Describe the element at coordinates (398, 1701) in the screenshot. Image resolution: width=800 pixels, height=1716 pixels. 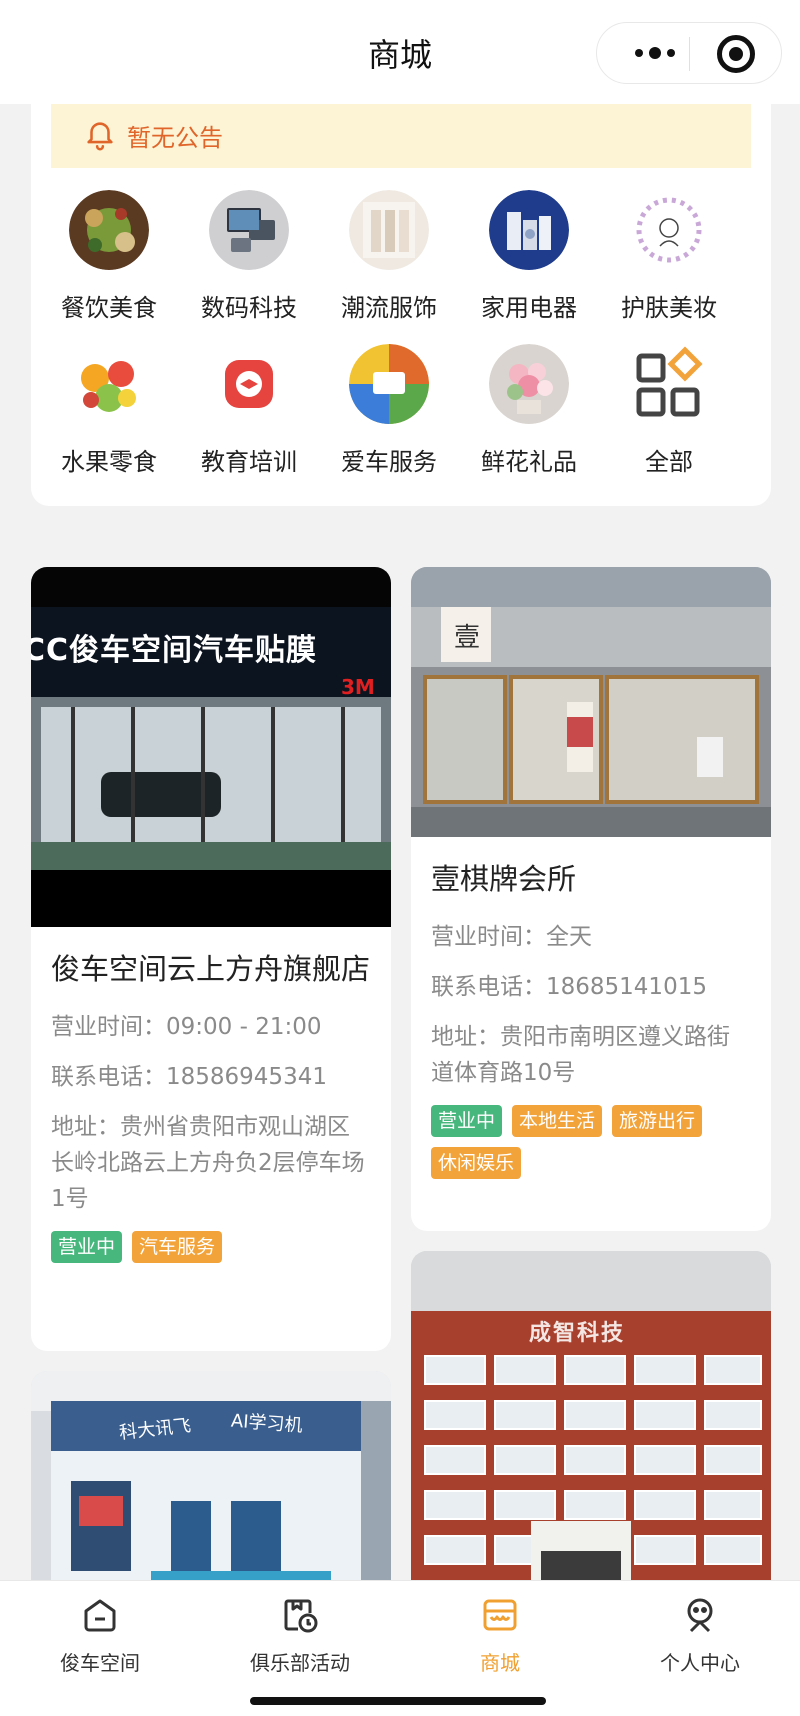
I see `home-indicator` at that location.